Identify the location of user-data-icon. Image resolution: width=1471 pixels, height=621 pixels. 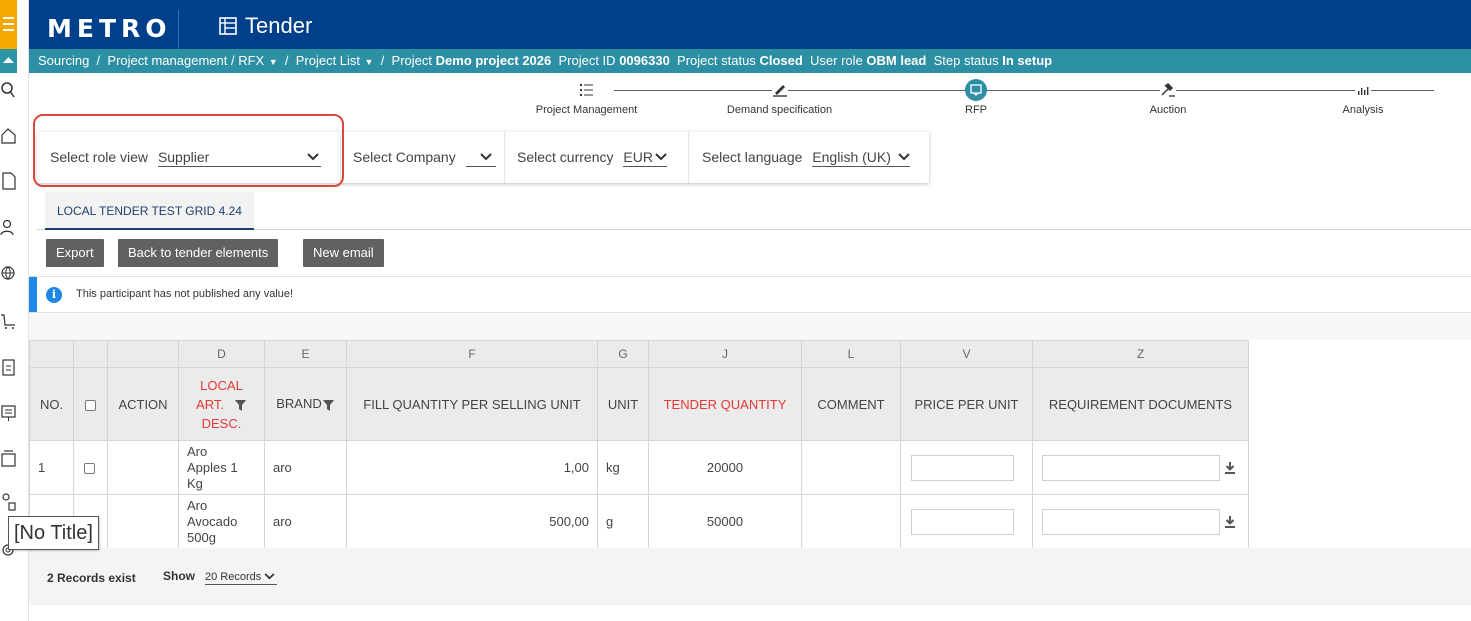
(8, 501).